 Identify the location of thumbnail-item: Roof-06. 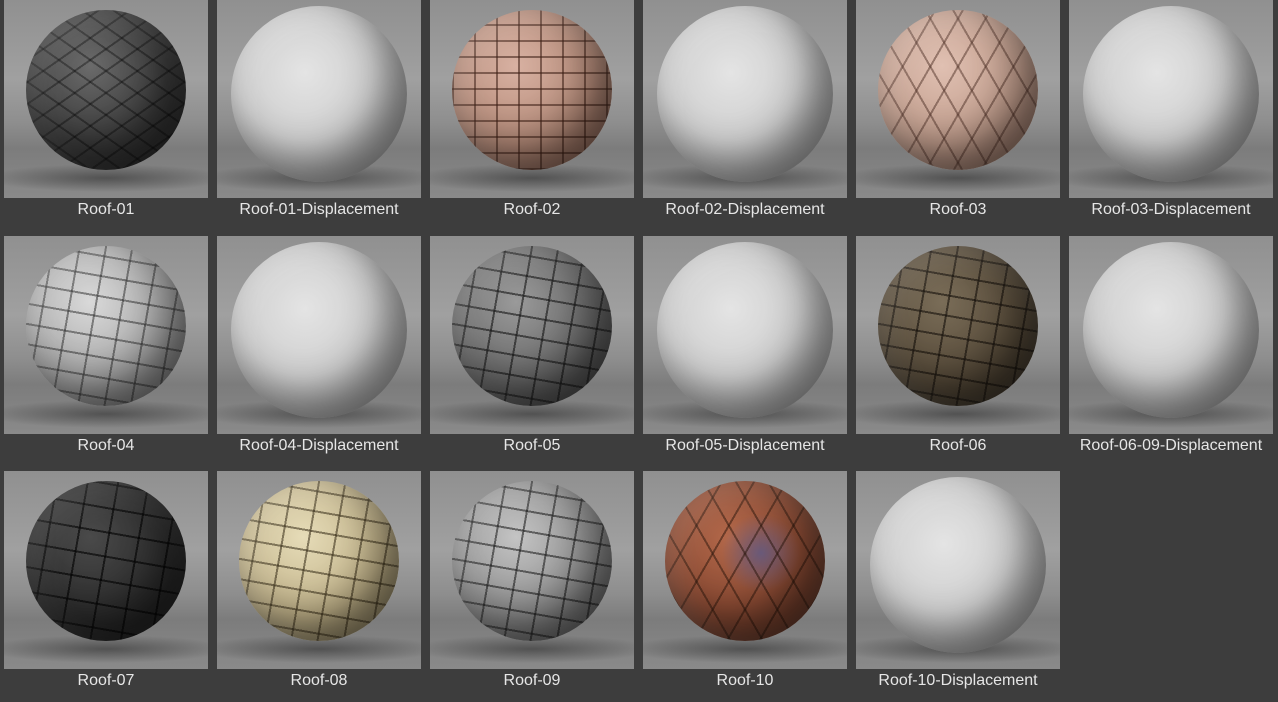
(958, 351).